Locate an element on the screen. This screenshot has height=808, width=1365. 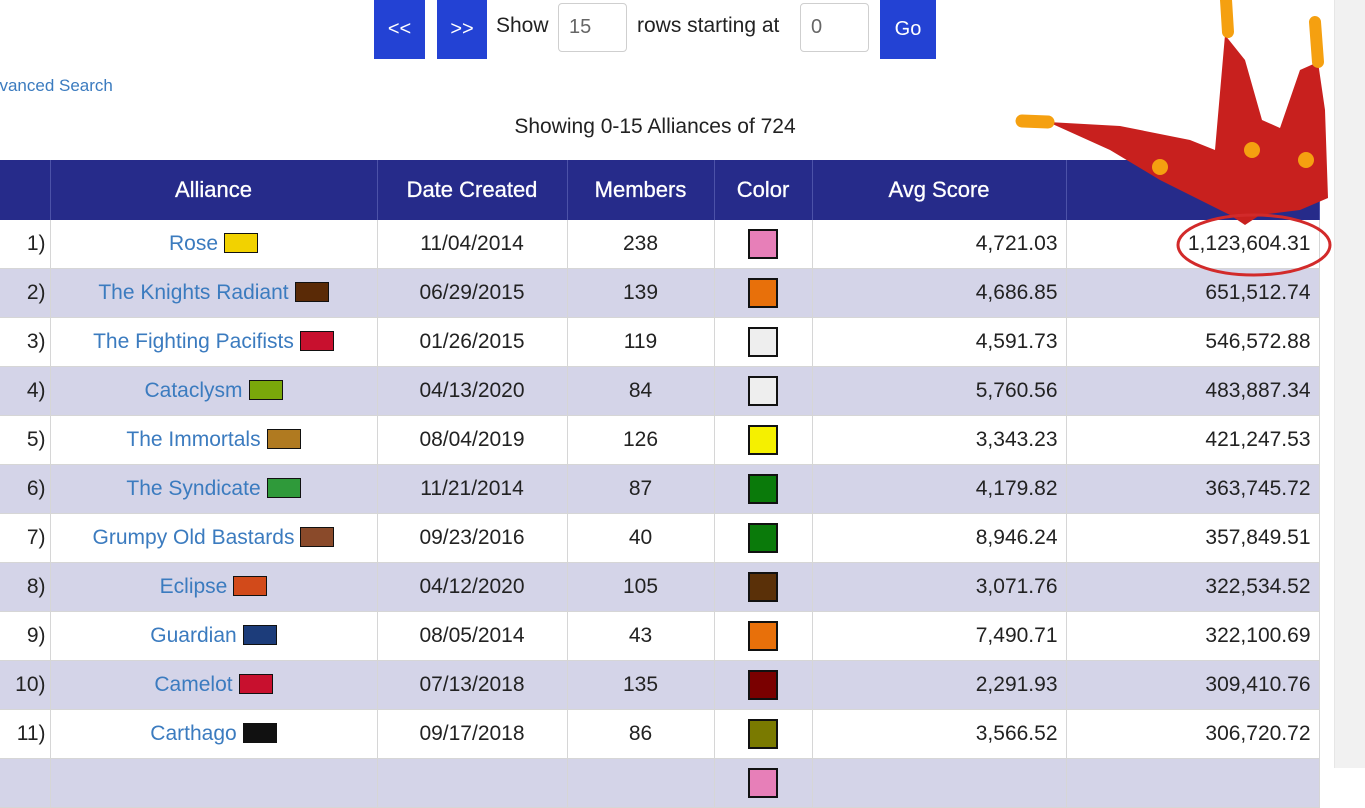
rank-cell: 11) is located at coordinates (25, 734).